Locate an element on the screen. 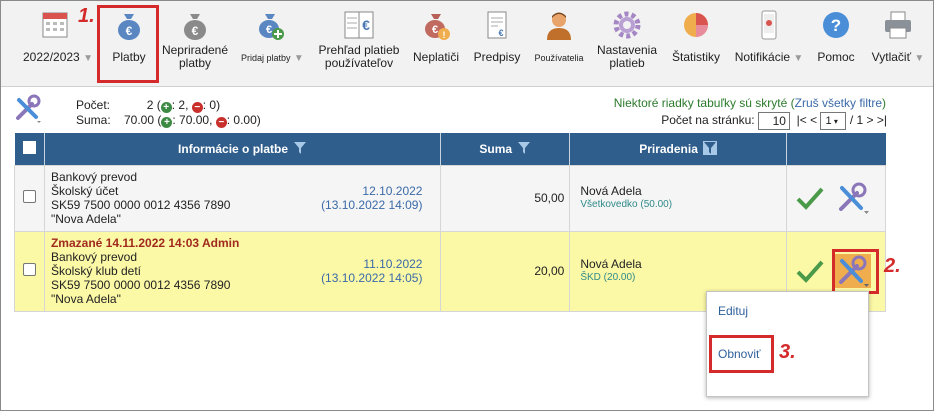  user-icon is located at coordinates (559, 26).